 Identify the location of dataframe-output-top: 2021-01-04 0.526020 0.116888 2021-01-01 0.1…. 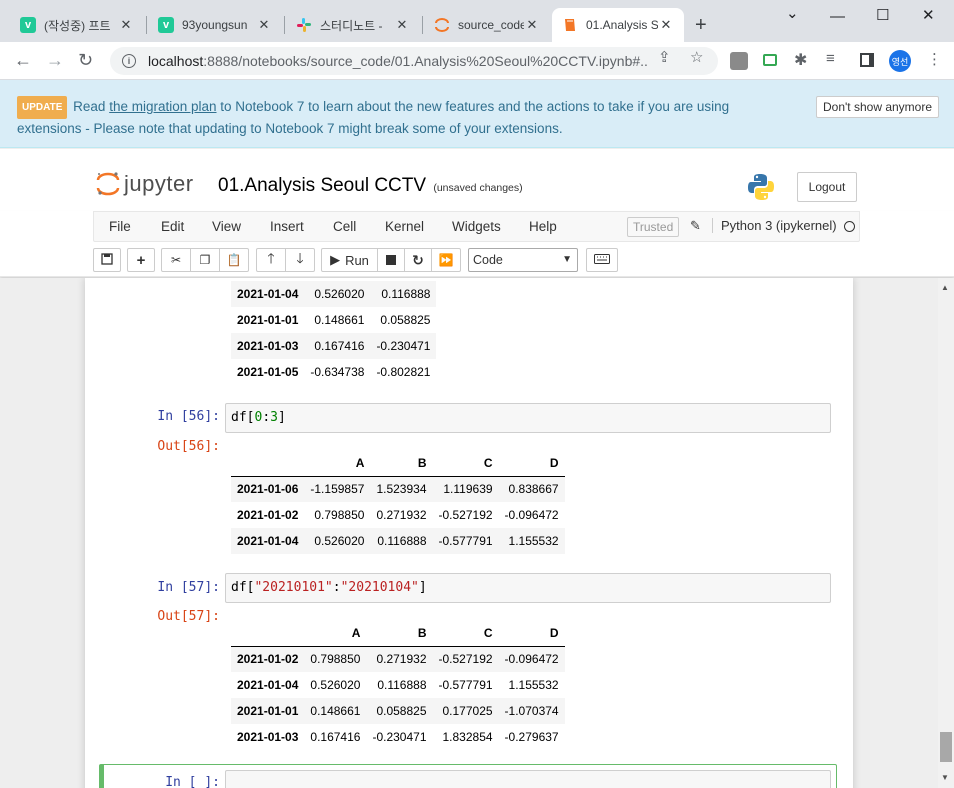
(334, 333).